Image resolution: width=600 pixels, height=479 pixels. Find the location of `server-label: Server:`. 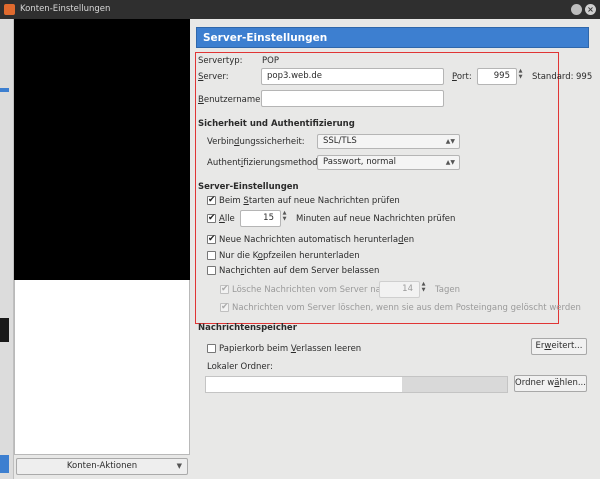

server-label: Server: is located at coordinates (213, 77).